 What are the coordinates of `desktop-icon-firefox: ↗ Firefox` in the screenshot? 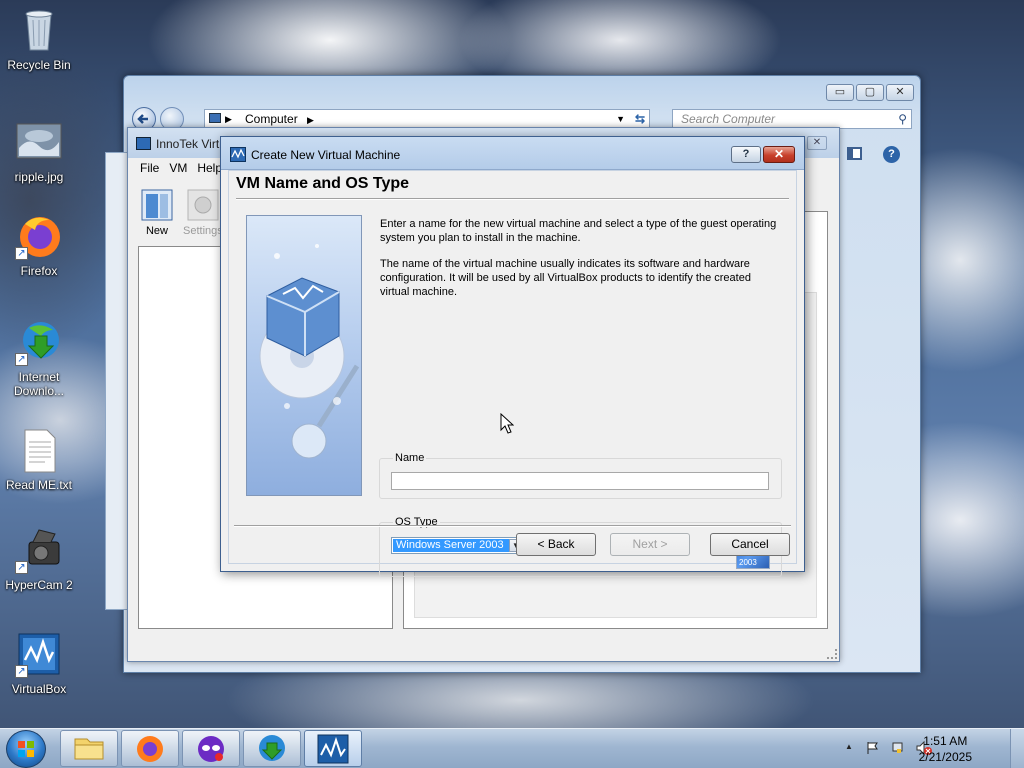 It's located at (39, 245).